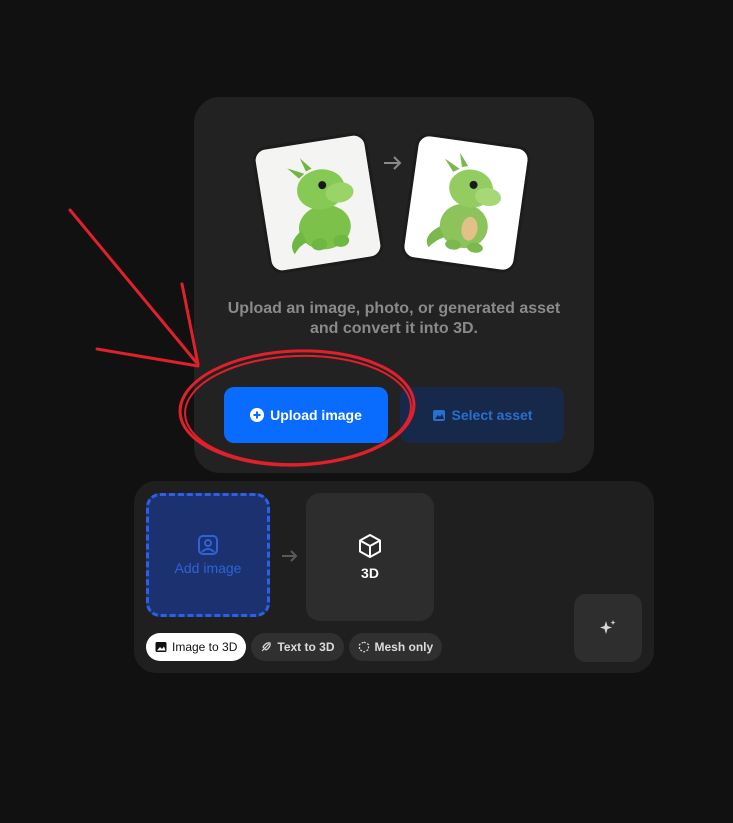  Describe the element at coordinates (492, 415) in the screenshot. I see `select-asset-label: Select asset` at that location.